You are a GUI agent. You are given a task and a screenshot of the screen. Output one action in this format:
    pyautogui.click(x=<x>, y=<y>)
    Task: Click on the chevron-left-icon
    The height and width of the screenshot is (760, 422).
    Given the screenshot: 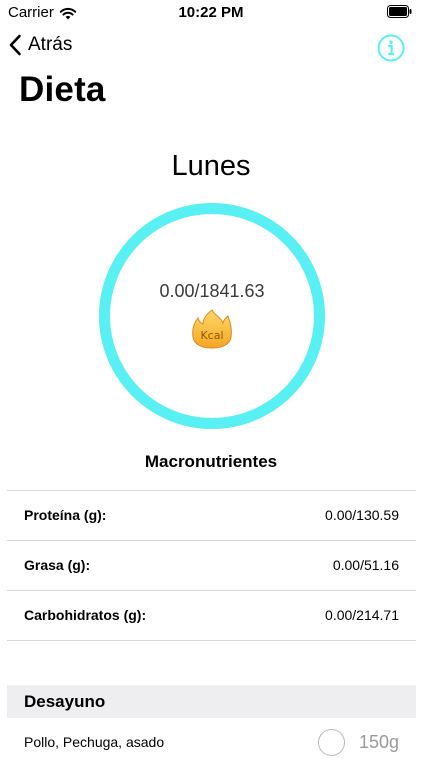 What is the action you would take?
    pyautogui.click(x=15, y=45)
    